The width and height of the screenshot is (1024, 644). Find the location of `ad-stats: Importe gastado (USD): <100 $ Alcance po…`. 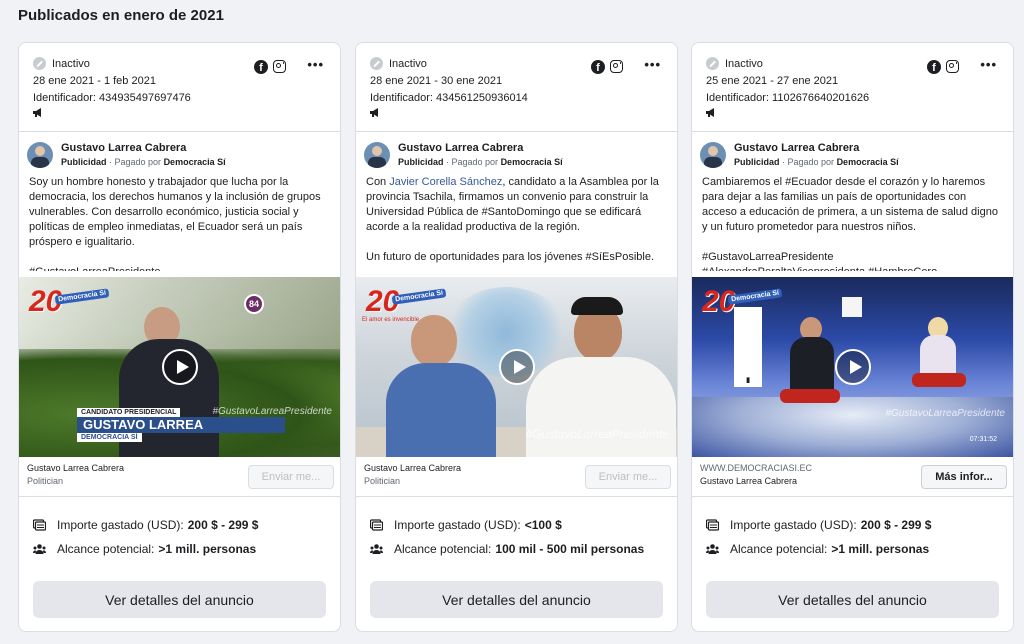

ad-stats: Importe gastado (USD): <100 $ Alcance po… is located at coordinates (507, 537).